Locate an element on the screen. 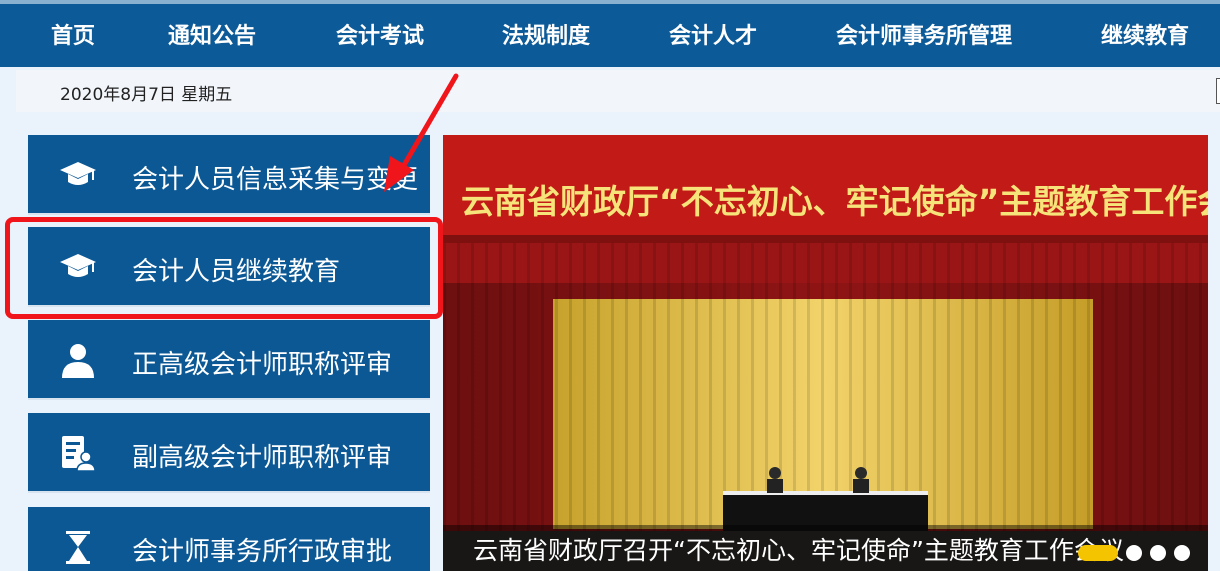 The height and width of the screenshot is (571, 1220). nav-item-talent: 会计人才 is located at coordinates (713, 37).